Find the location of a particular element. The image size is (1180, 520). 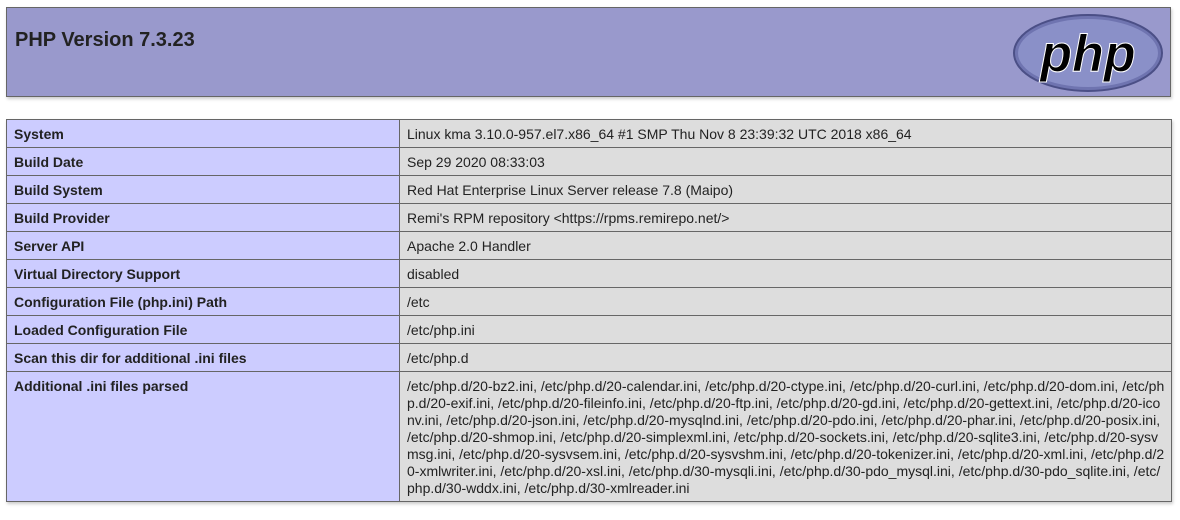

table-row: Virtual Directory Support disabled is located at coordinates (589, 273).